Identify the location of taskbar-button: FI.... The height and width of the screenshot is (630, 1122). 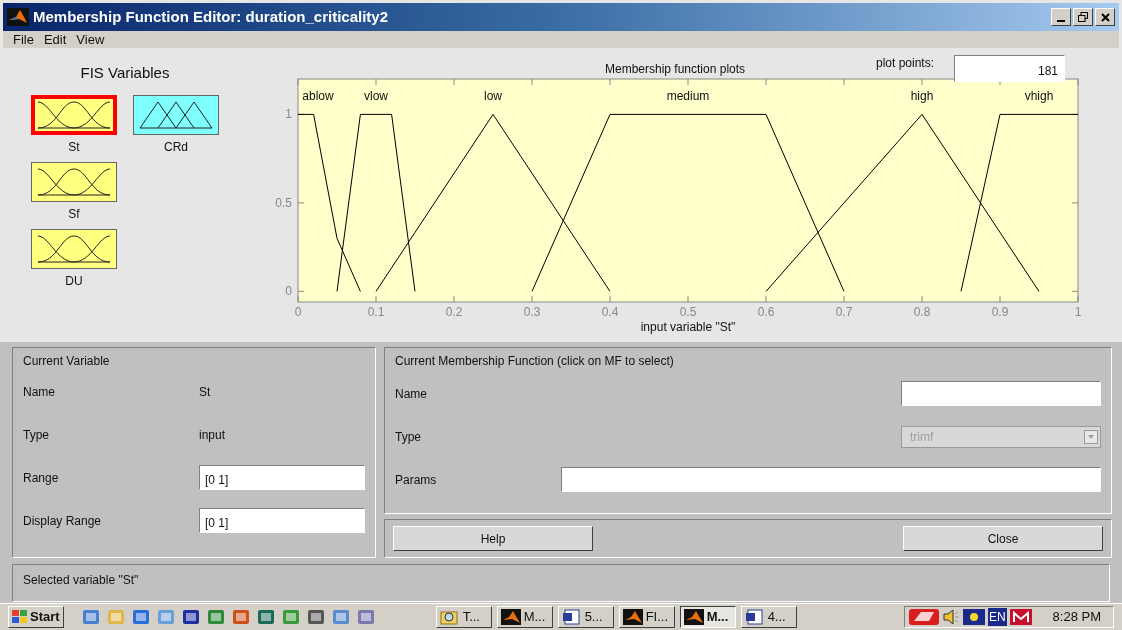
(646, 617).